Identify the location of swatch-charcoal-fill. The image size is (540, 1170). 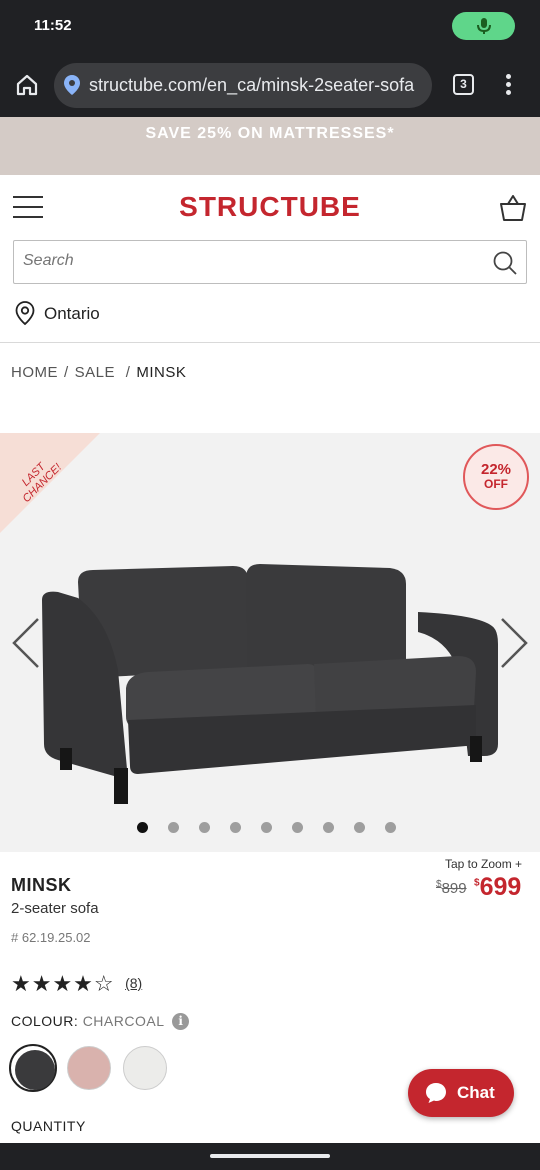
(35, 1070).